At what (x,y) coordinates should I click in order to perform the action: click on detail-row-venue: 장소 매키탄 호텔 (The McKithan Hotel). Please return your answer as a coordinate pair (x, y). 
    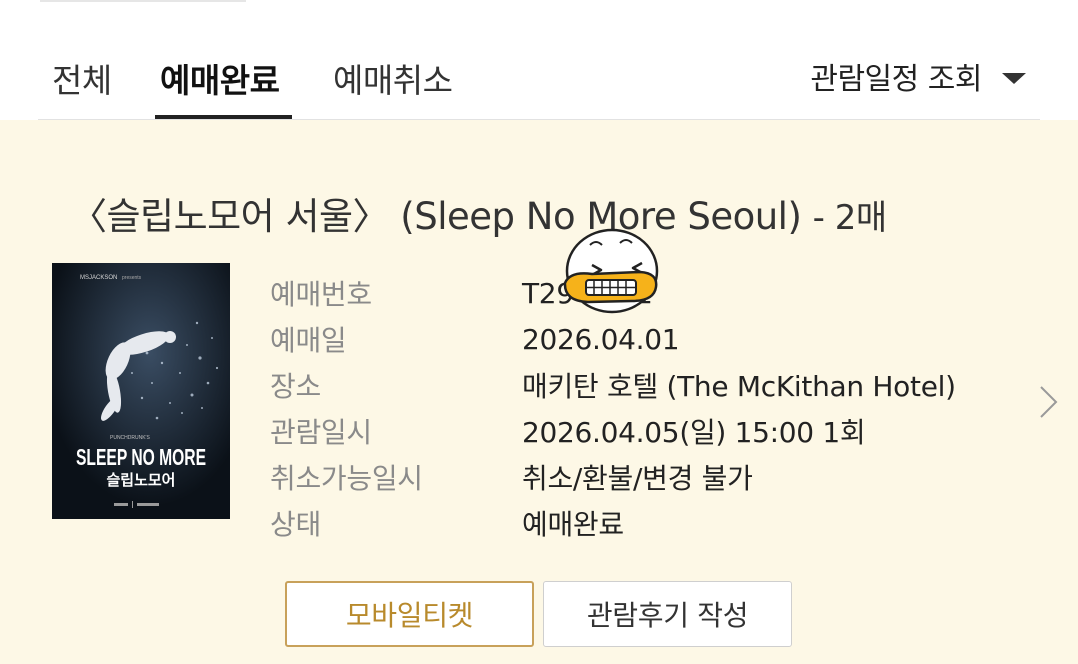
    Looking at the image, I should click on (613, 385).